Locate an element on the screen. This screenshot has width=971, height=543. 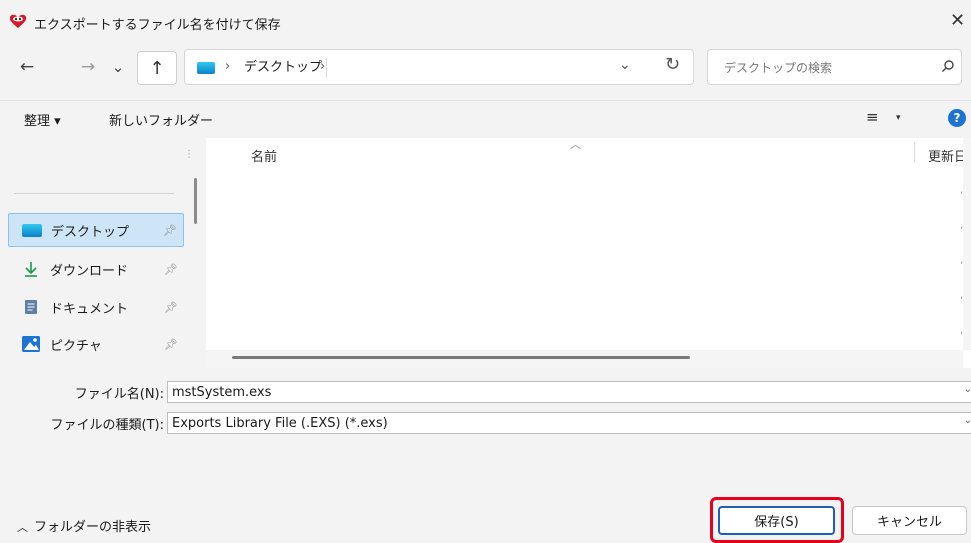
sidebar-item-label: ダウンロード is located at coordinates (89, 271).